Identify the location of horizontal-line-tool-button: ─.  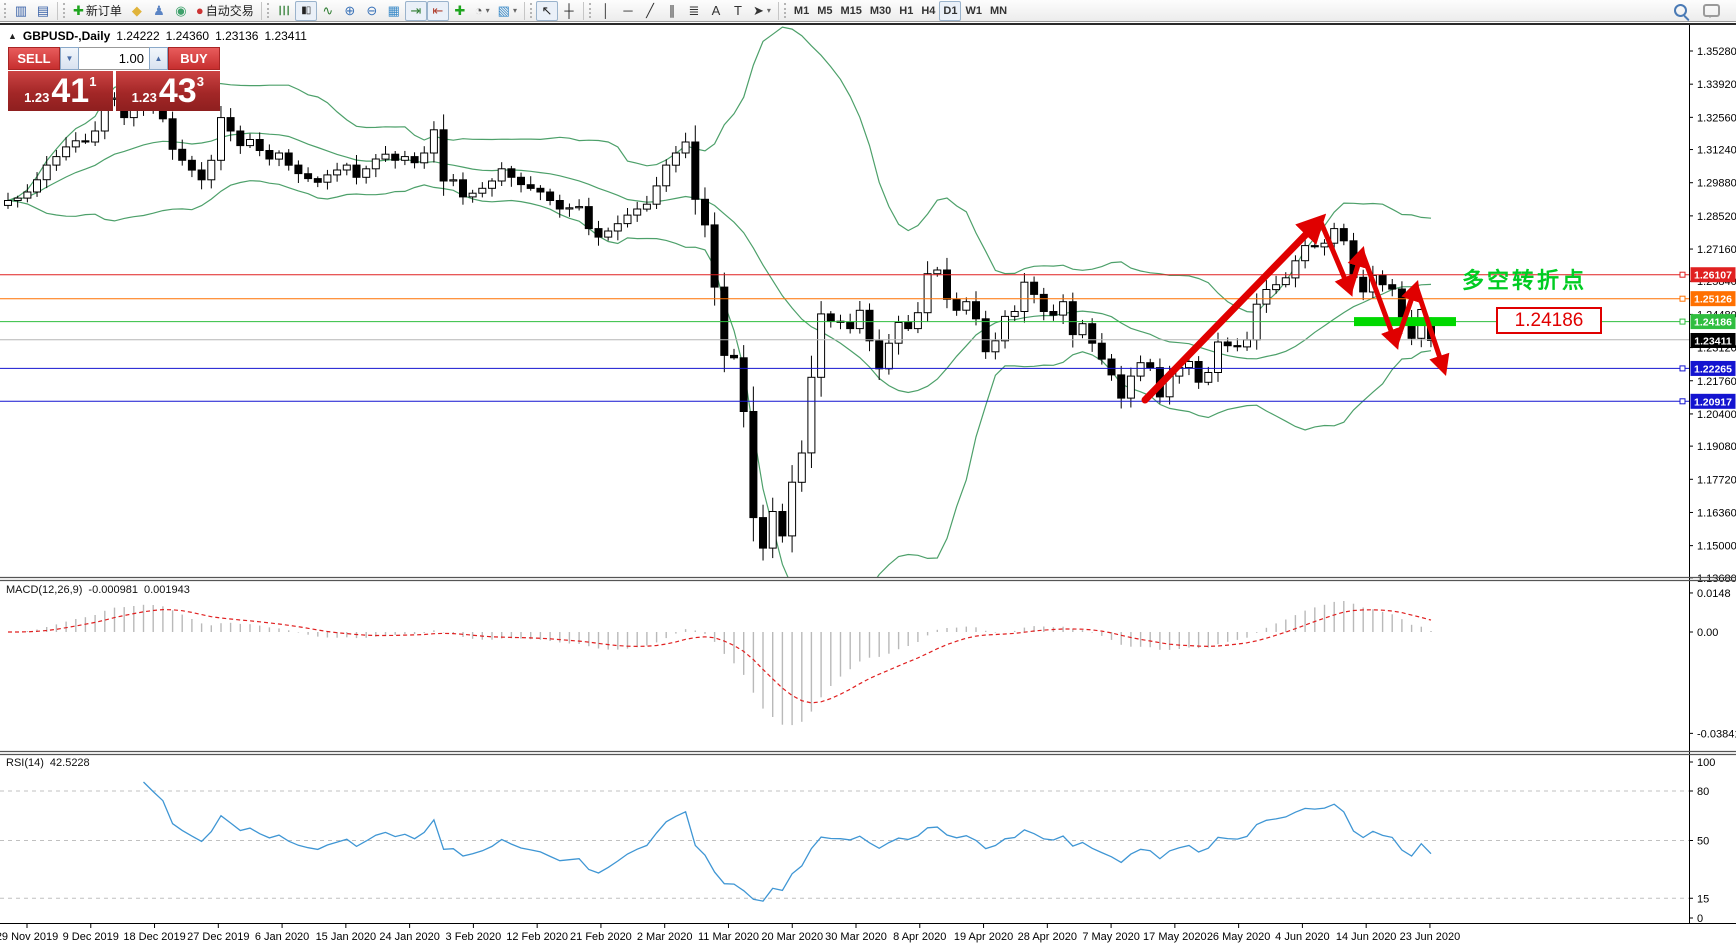
(628, 11).